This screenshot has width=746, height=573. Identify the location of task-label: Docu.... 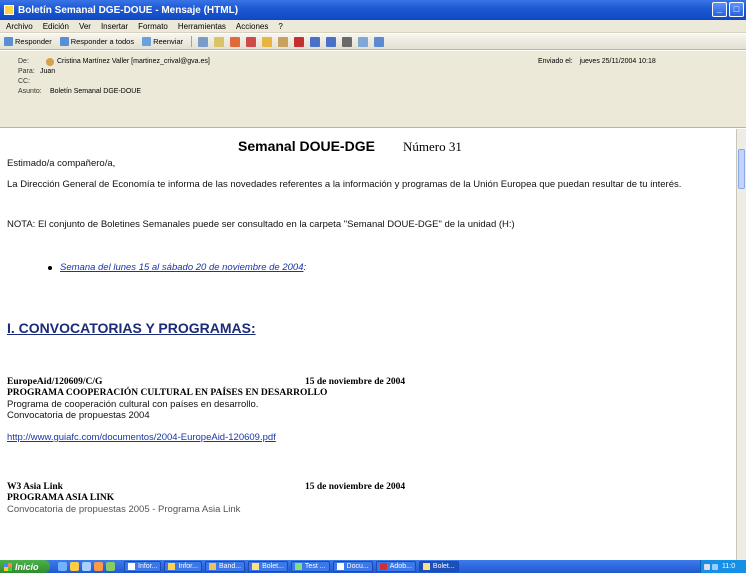
(357, 566).